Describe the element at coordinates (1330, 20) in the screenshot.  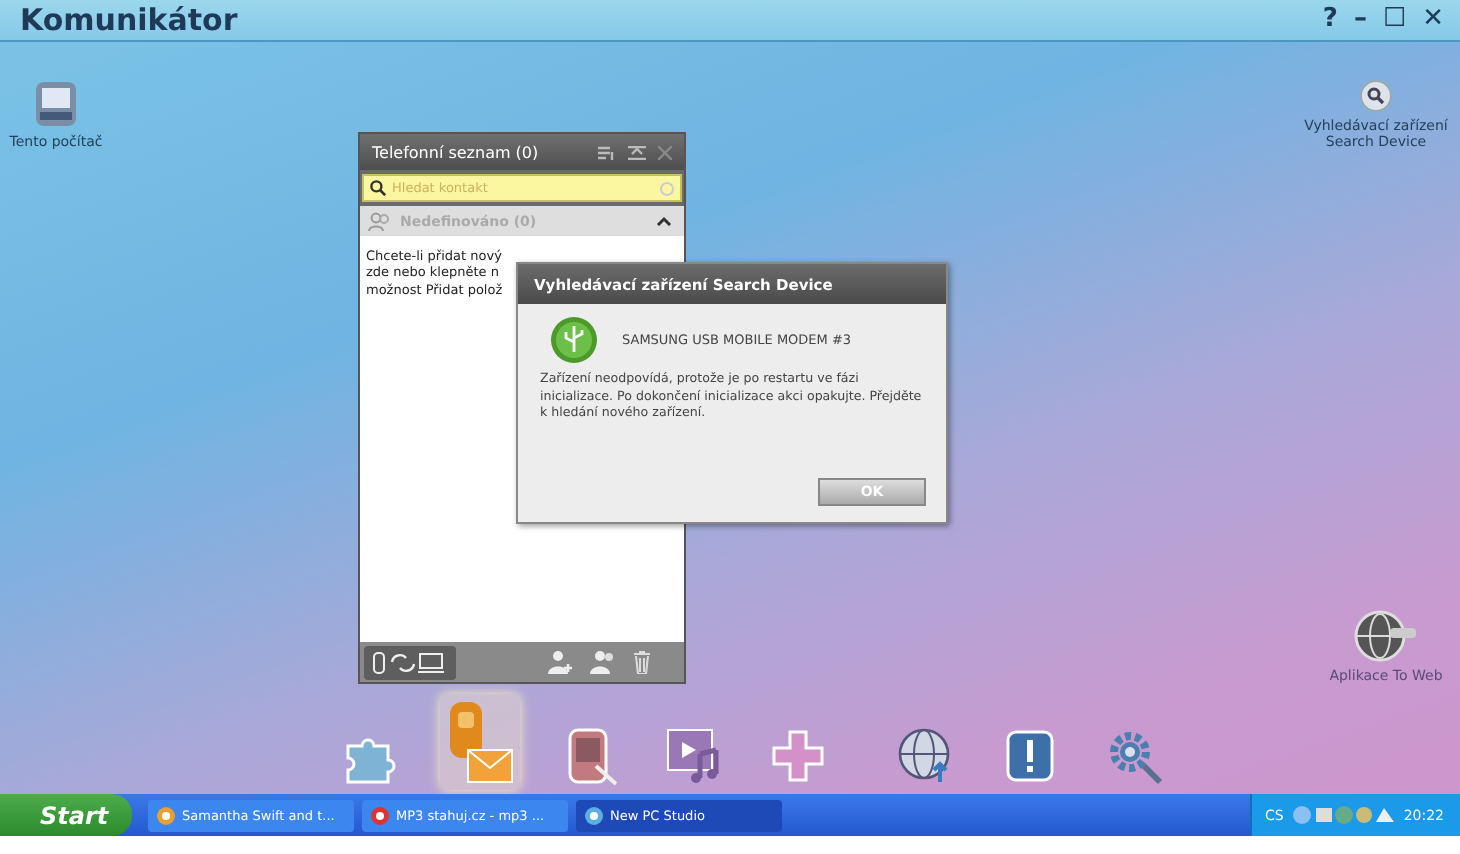
I see `window-control-button: ?` at that location.